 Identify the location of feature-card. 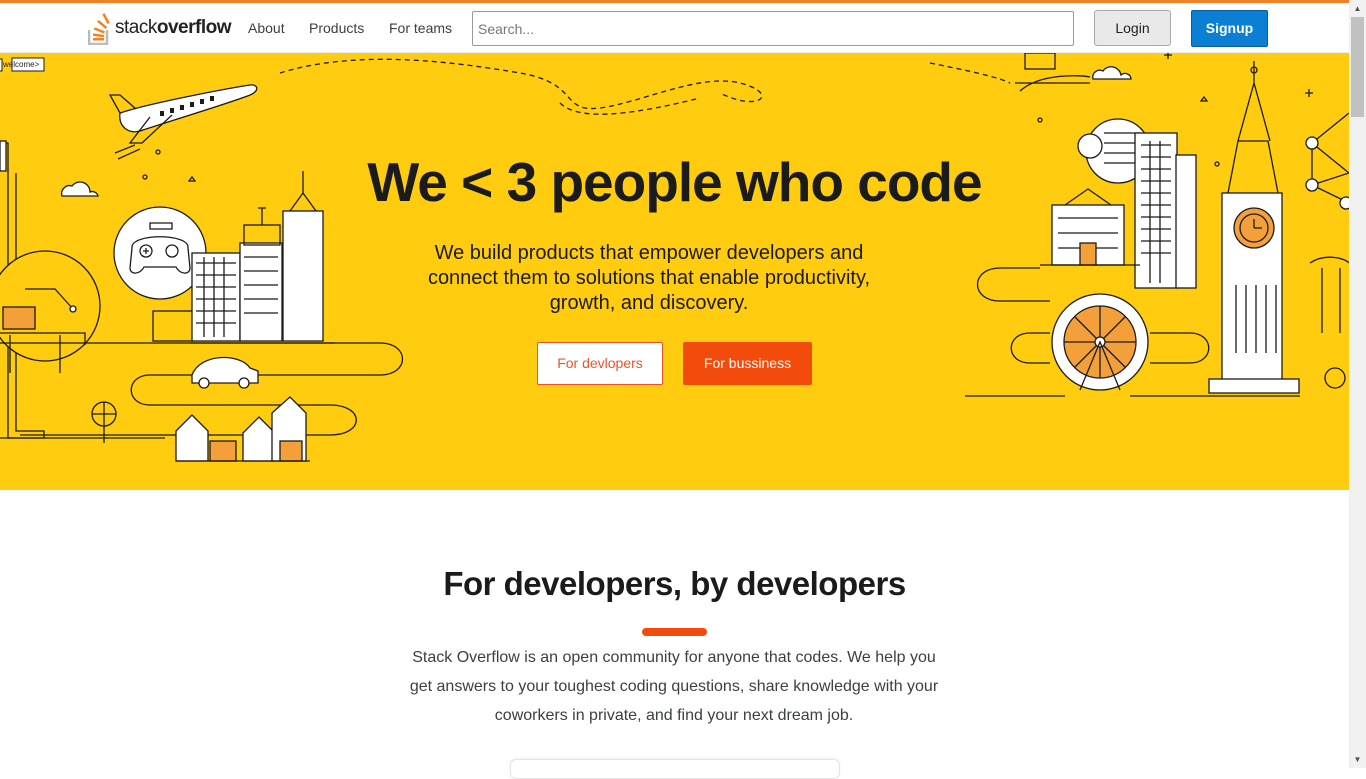
(675, 769).